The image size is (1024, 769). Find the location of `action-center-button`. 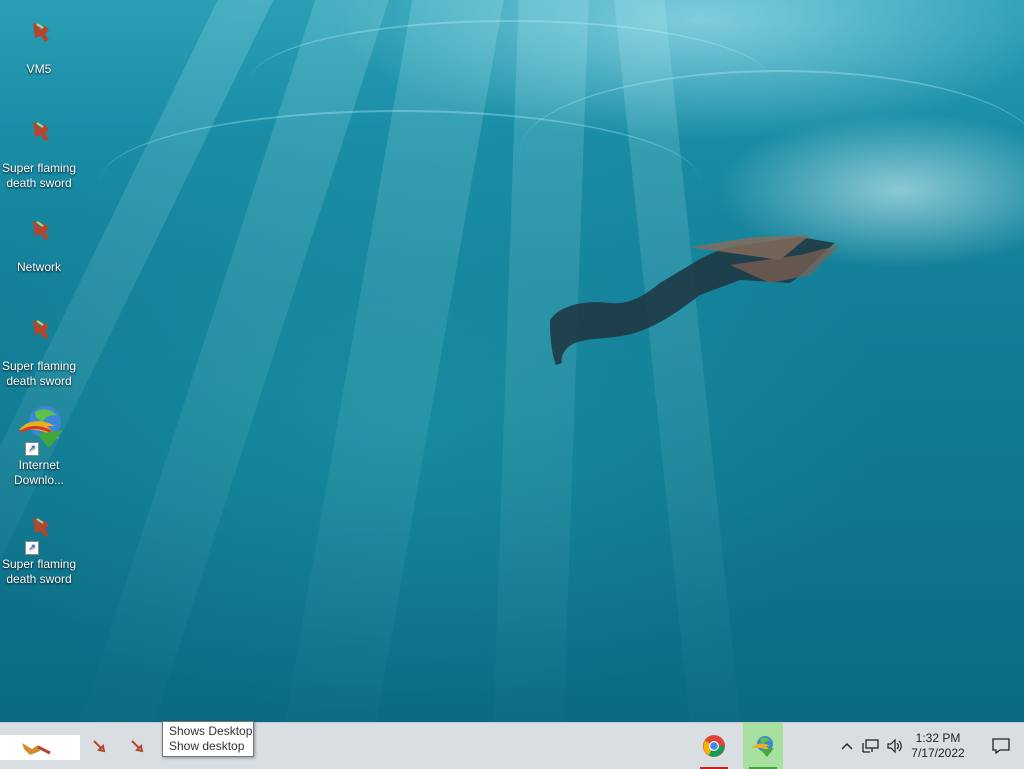

action-center-button is located at coordinates (1001, 746).